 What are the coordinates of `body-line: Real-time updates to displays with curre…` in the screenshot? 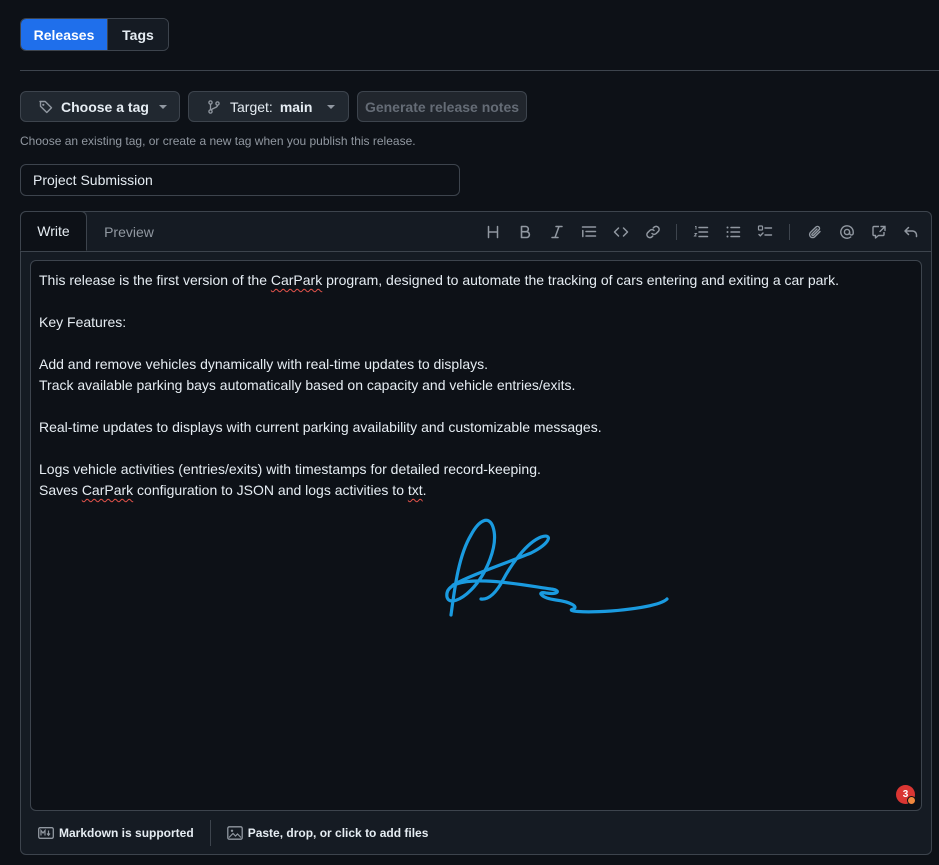 It's located at (320, 427).